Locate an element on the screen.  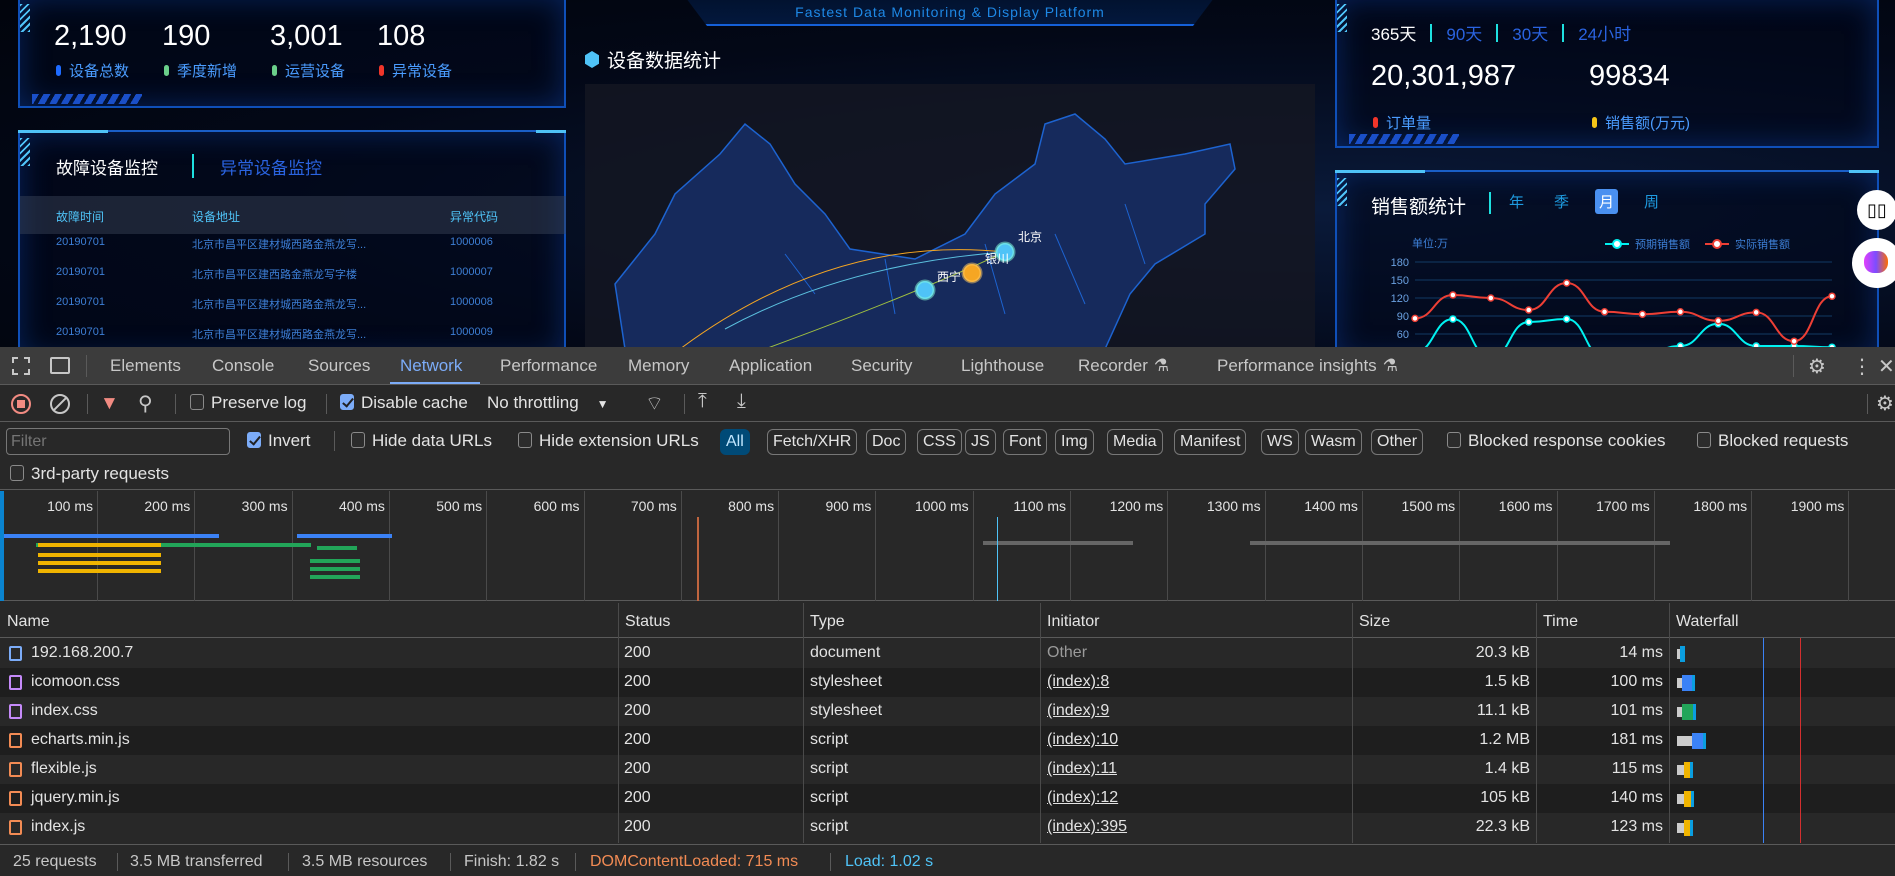
filter-type-chip: CSS is located at coordinates (939, 442).